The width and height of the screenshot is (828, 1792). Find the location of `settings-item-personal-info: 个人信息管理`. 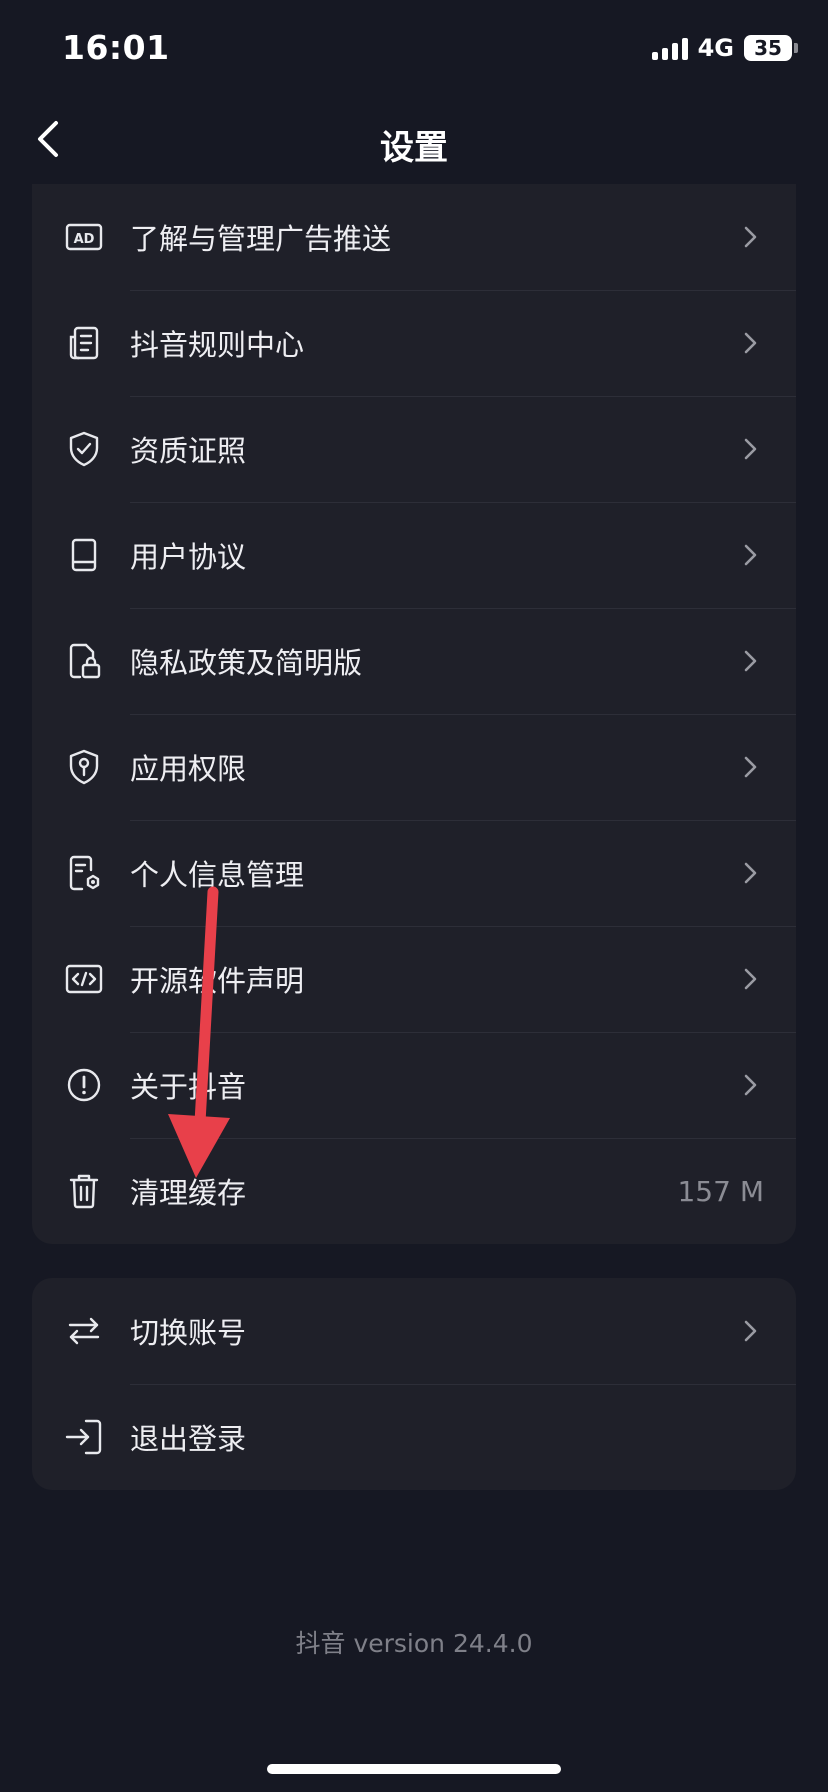

settings-item-personal-info: 个人信息管理 is located at coordinates (414, 873).